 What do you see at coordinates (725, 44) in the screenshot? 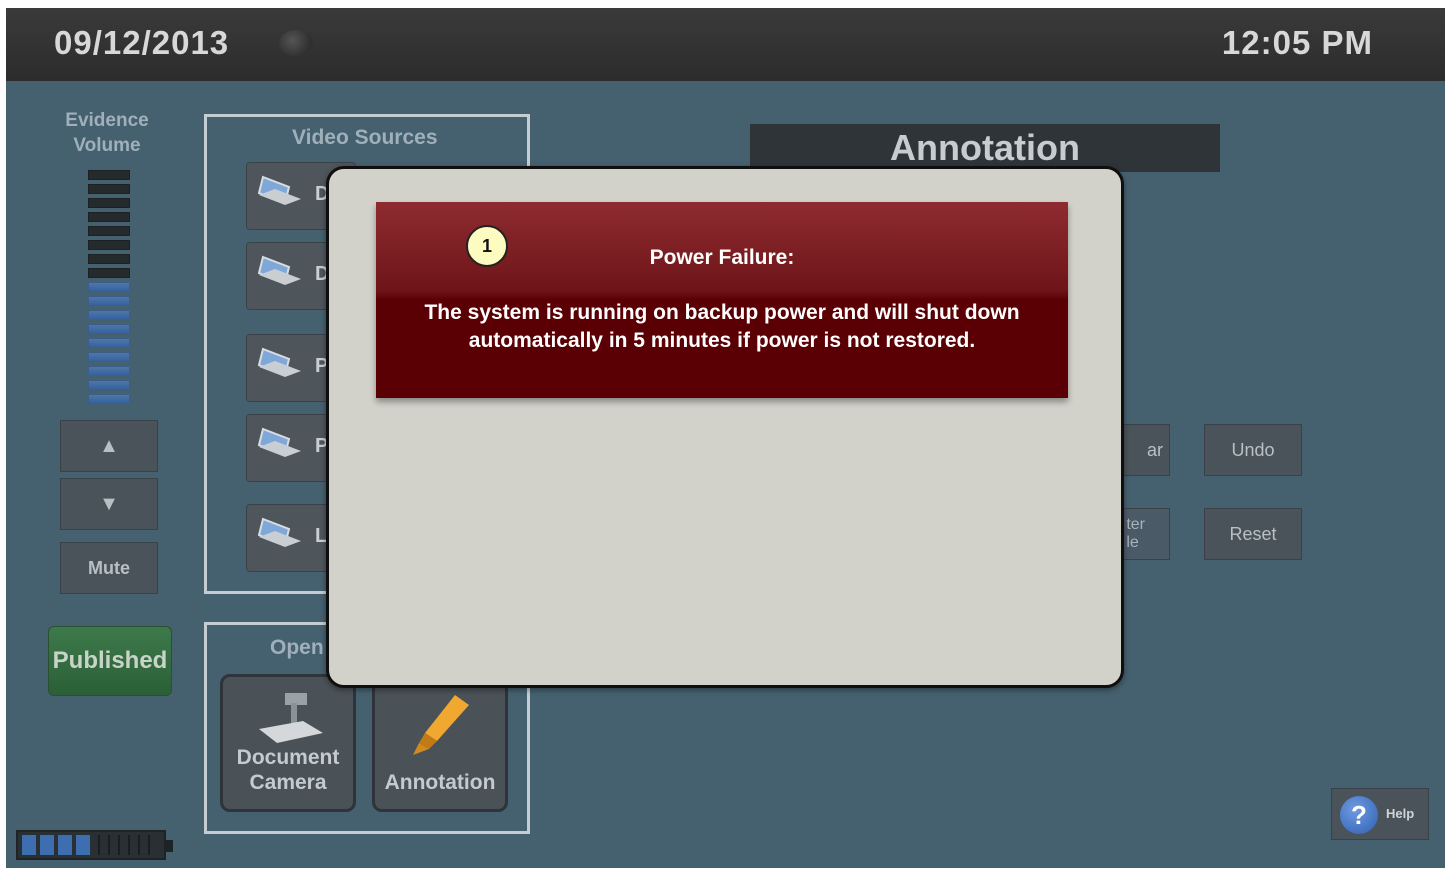
I see `top-bar: 09/12/2013 12:05 PM` at bounding box center [725, 44].